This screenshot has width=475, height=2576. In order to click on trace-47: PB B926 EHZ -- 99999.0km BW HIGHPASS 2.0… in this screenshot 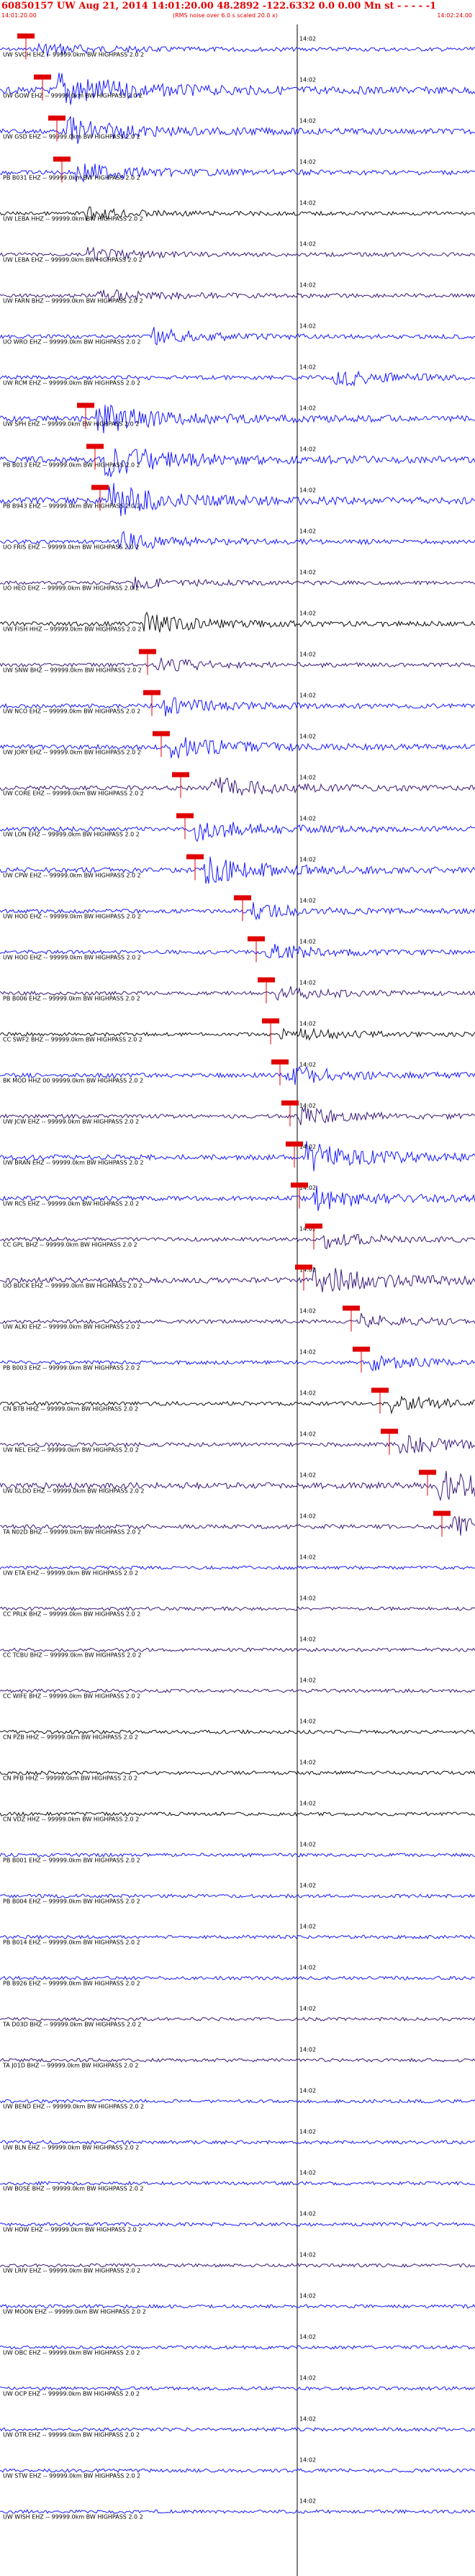, I will do `click(237, 1976)`.